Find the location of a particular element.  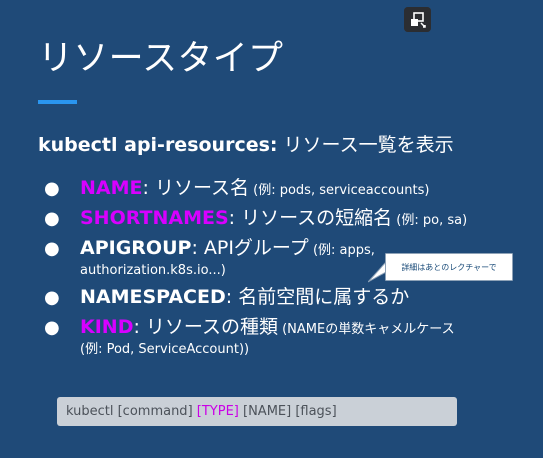

field-shortnames-description: : リソースの短縮名 is located at coordinates (310, 218).